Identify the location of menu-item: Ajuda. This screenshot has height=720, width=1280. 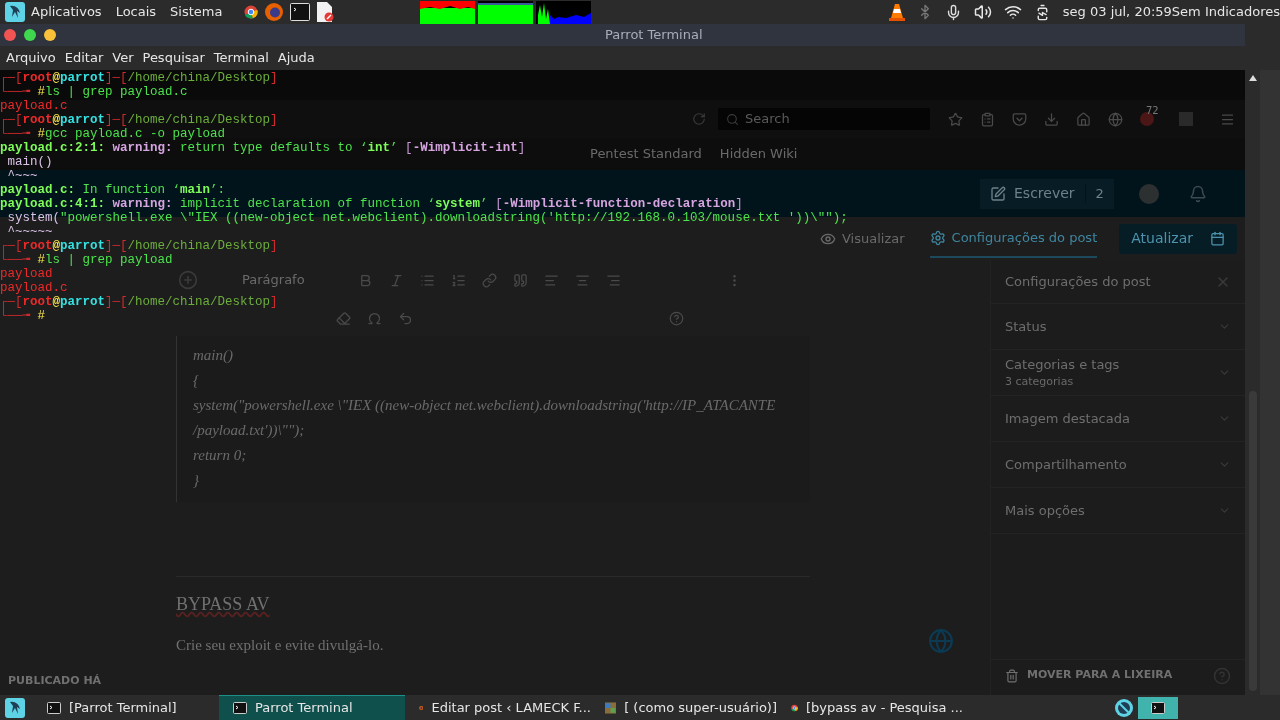
(296, 58).